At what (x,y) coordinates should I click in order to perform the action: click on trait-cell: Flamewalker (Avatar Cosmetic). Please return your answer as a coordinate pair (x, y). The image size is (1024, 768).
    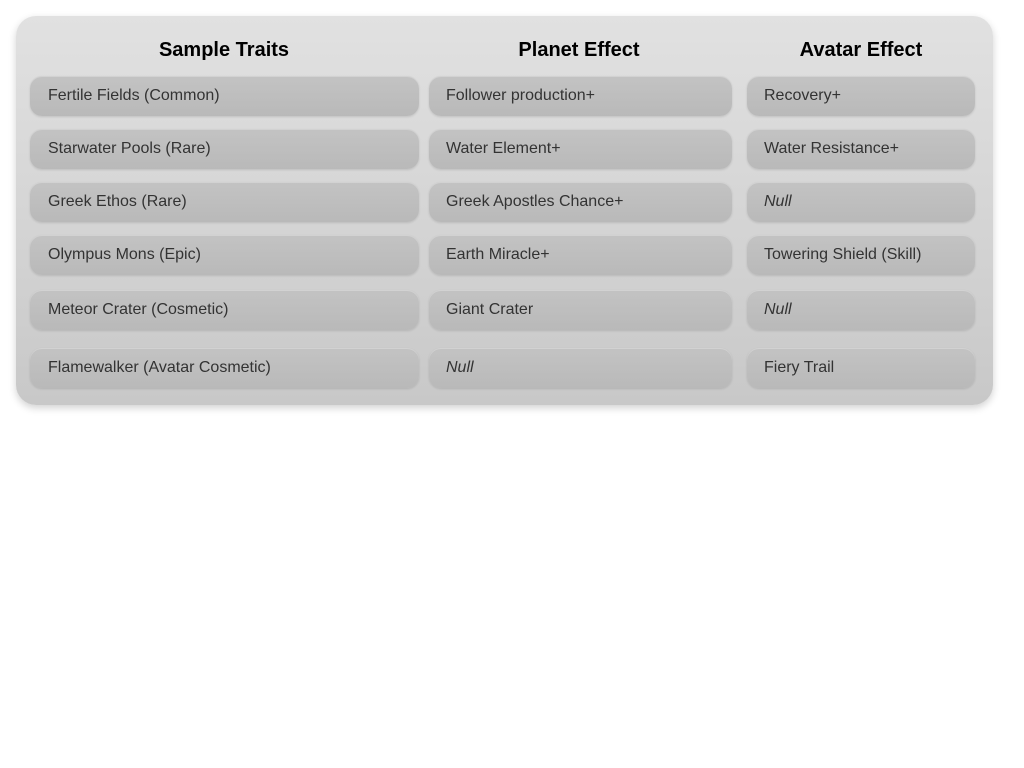
    Looking at the image, I should click on (224, 368).